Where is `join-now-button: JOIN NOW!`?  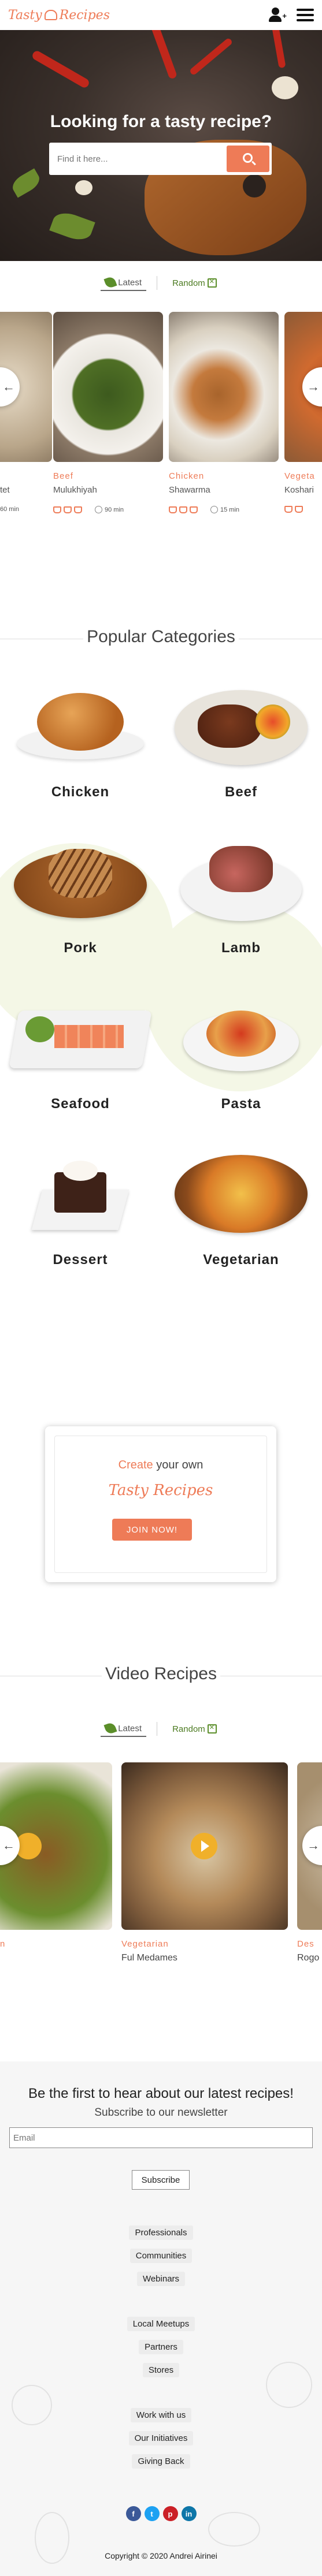
join-now-button: JOIN NOW! is located at coordinates (152, 1530).